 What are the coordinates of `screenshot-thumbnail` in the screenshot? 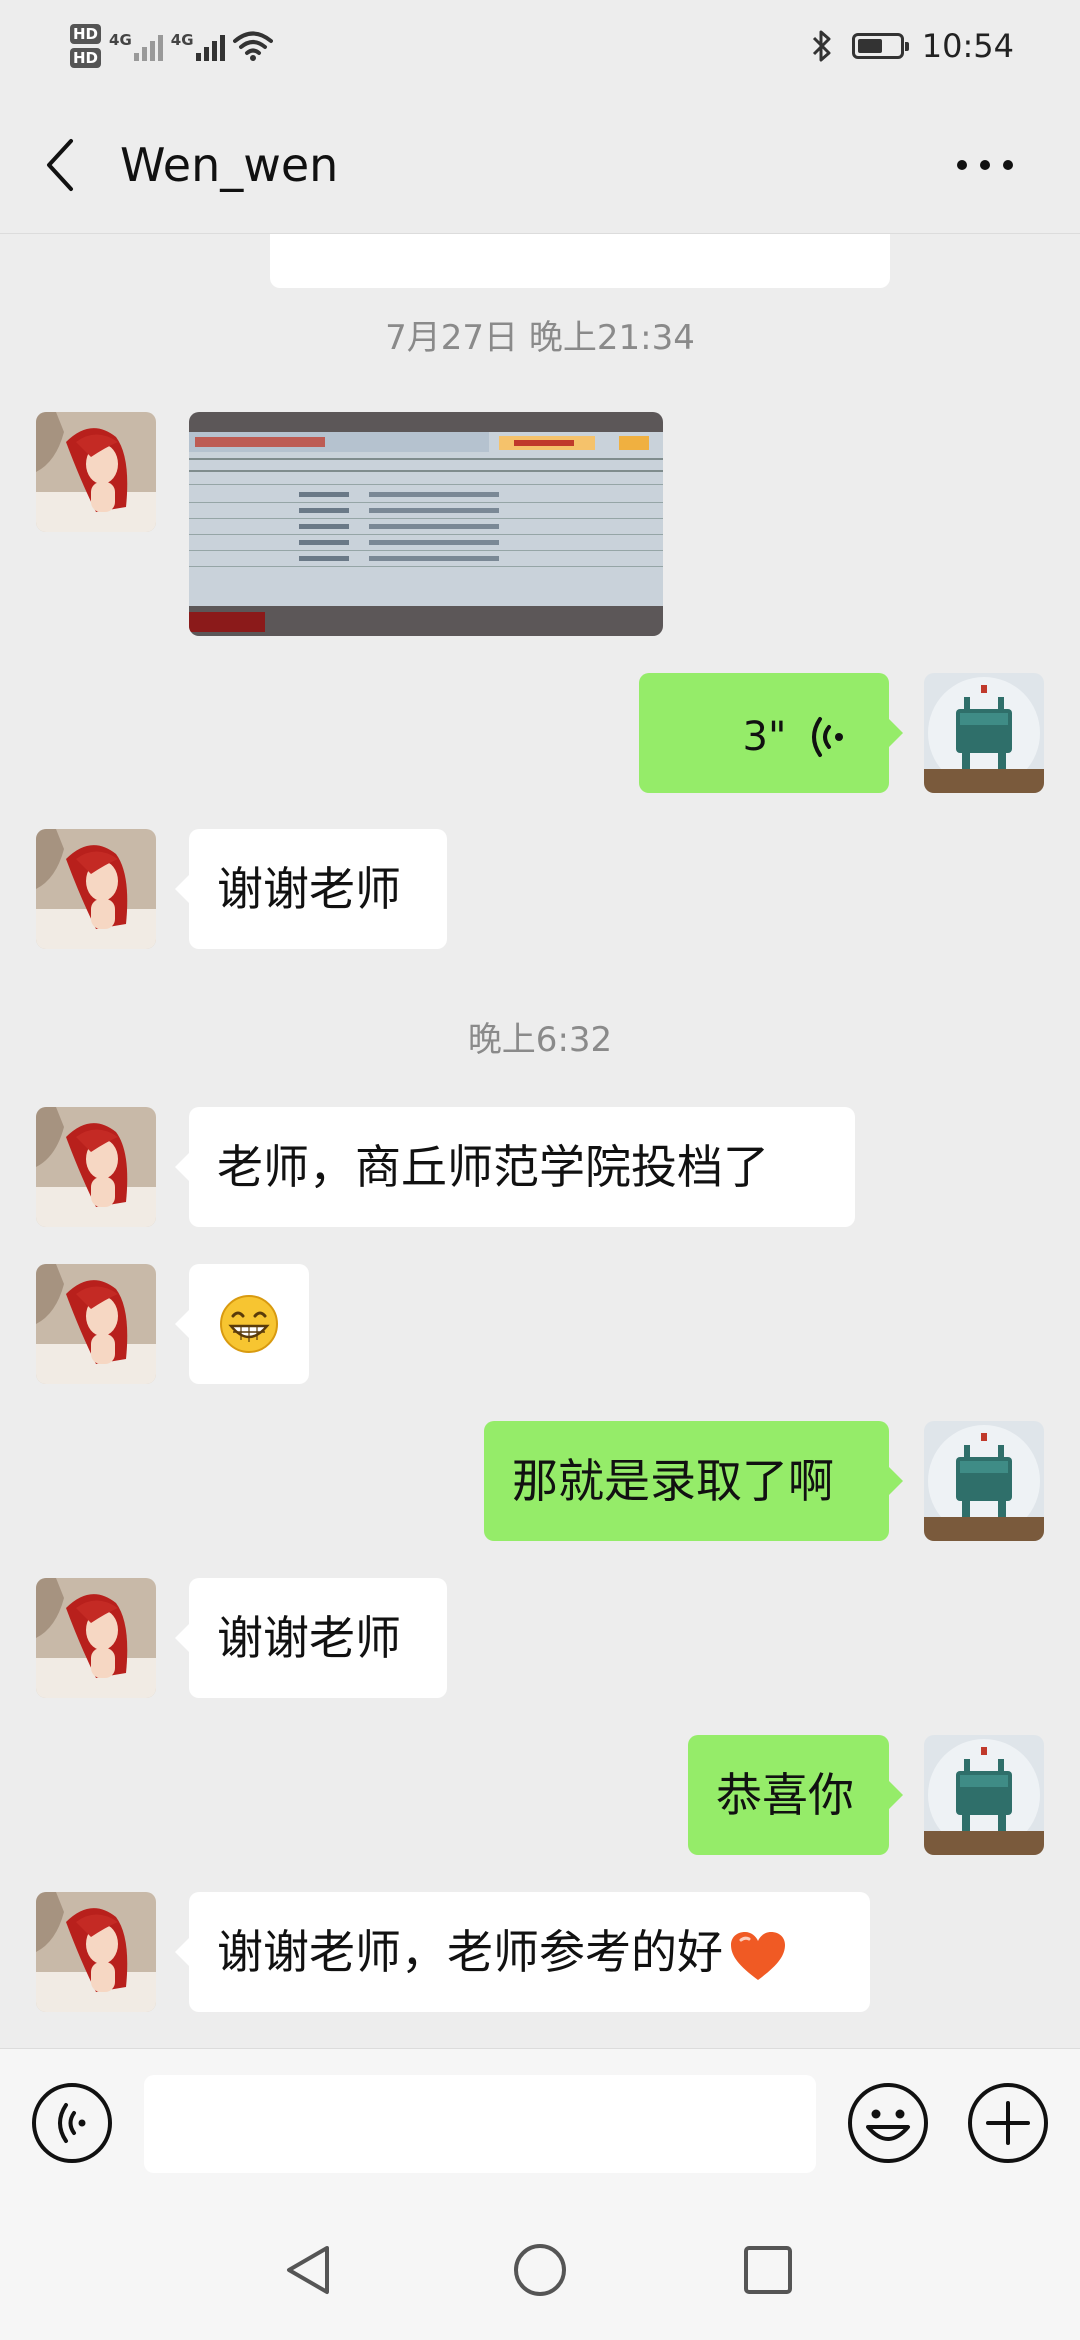 It's located at (426, 524).